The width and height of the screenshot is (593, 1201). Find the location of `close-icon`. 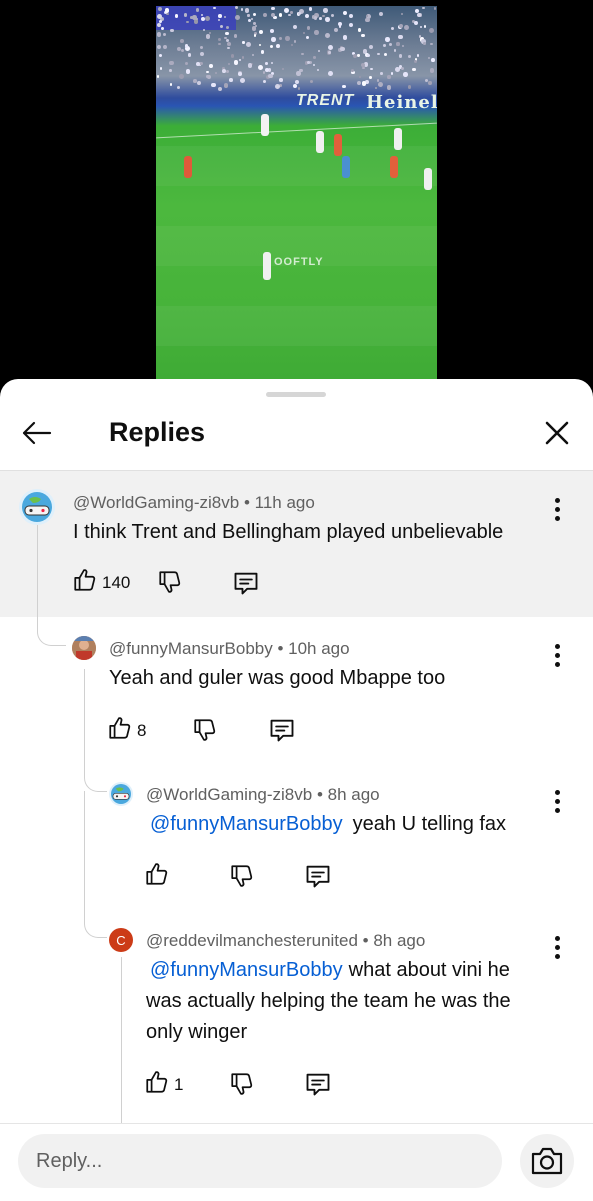

close-icon is located at coordinates (557, 433).